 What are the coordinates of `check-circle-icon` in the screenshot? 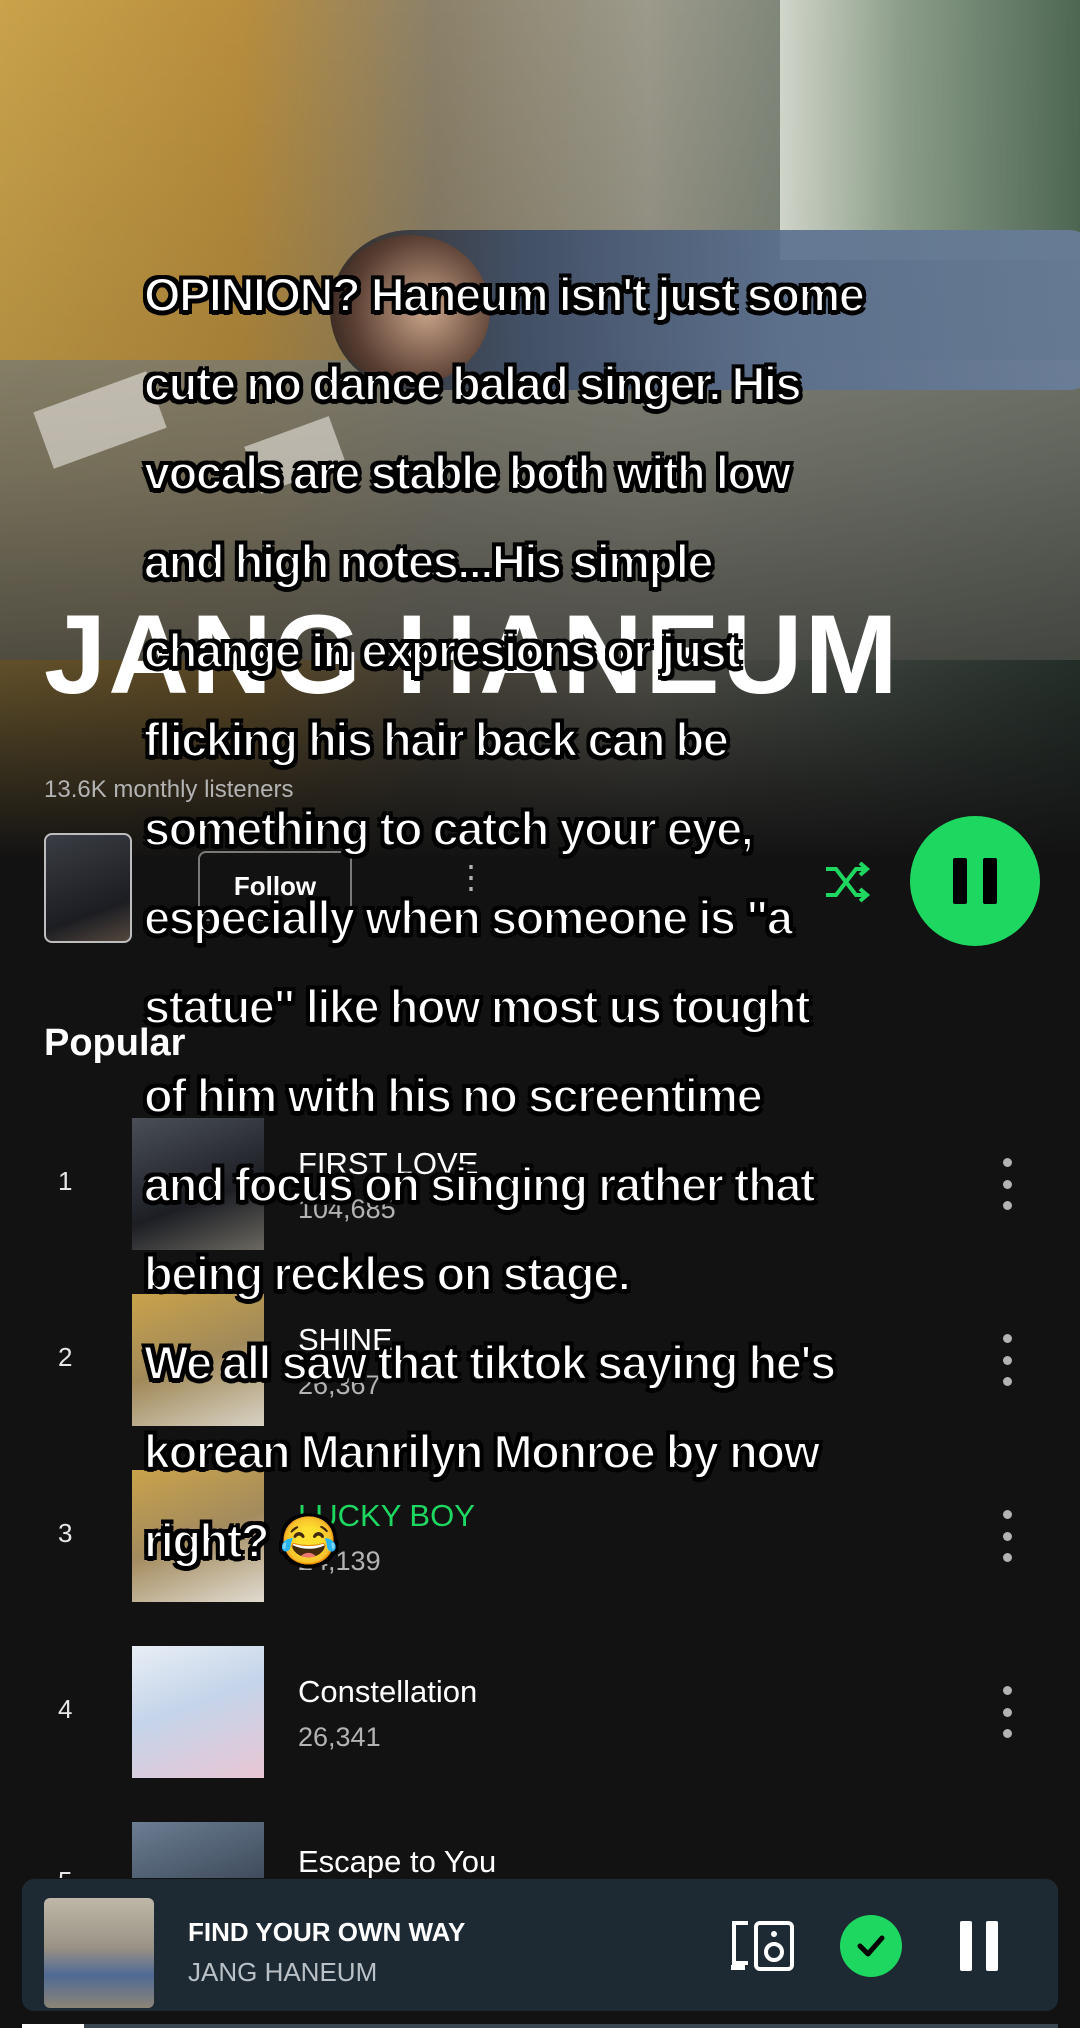 It's located at (871, 1946).